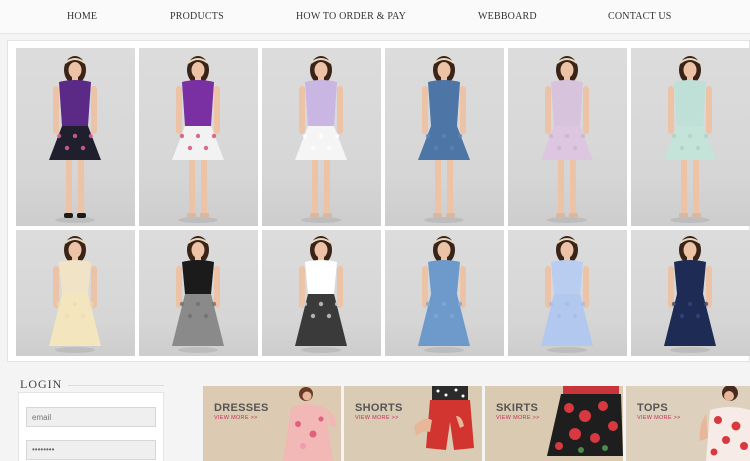 This screenshot has width=750, height=461. What do you see at coordinates (197, 16) in the screenshot?
I see `nav-products: PRODUCTS` at bounding box center [197, 16].